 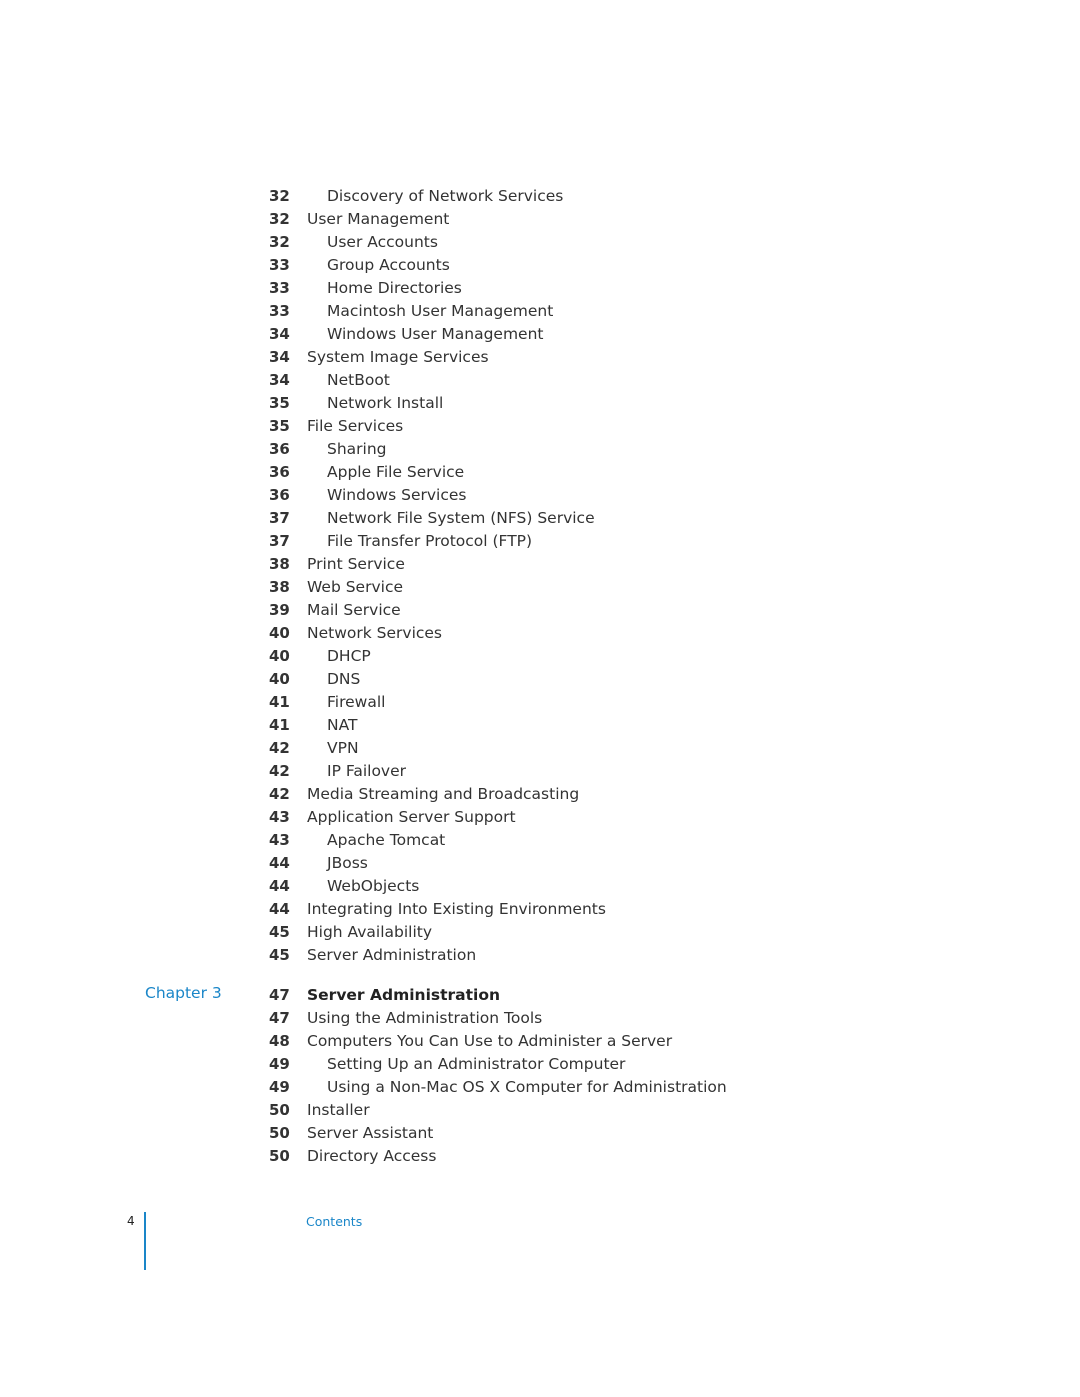 What do you see at coordinates (279, 1041) in the screenshot?
I see `toc-page-number: 48` at bounding box center [279, 1041].